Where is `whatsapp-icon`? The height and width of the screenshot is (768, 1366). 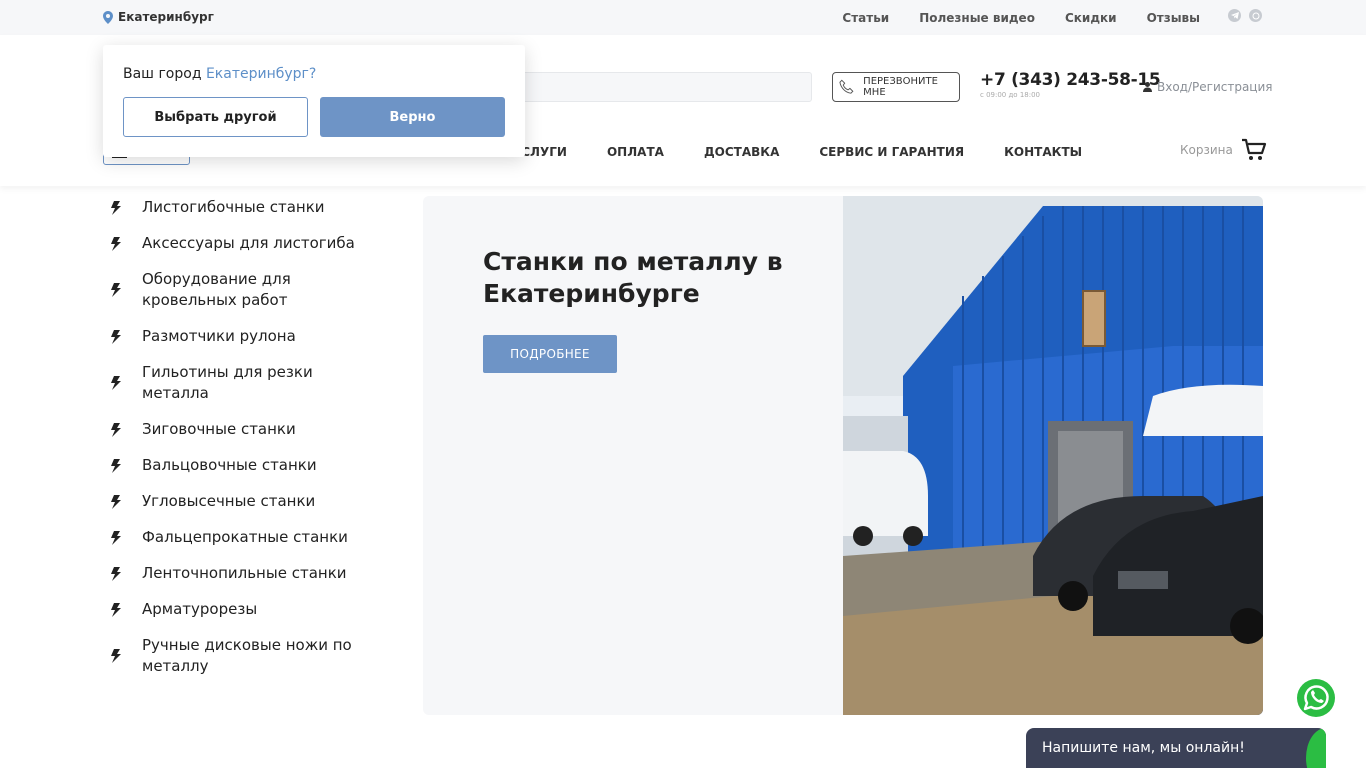
whatsapp-icon is located at coordinates (1316, 698).